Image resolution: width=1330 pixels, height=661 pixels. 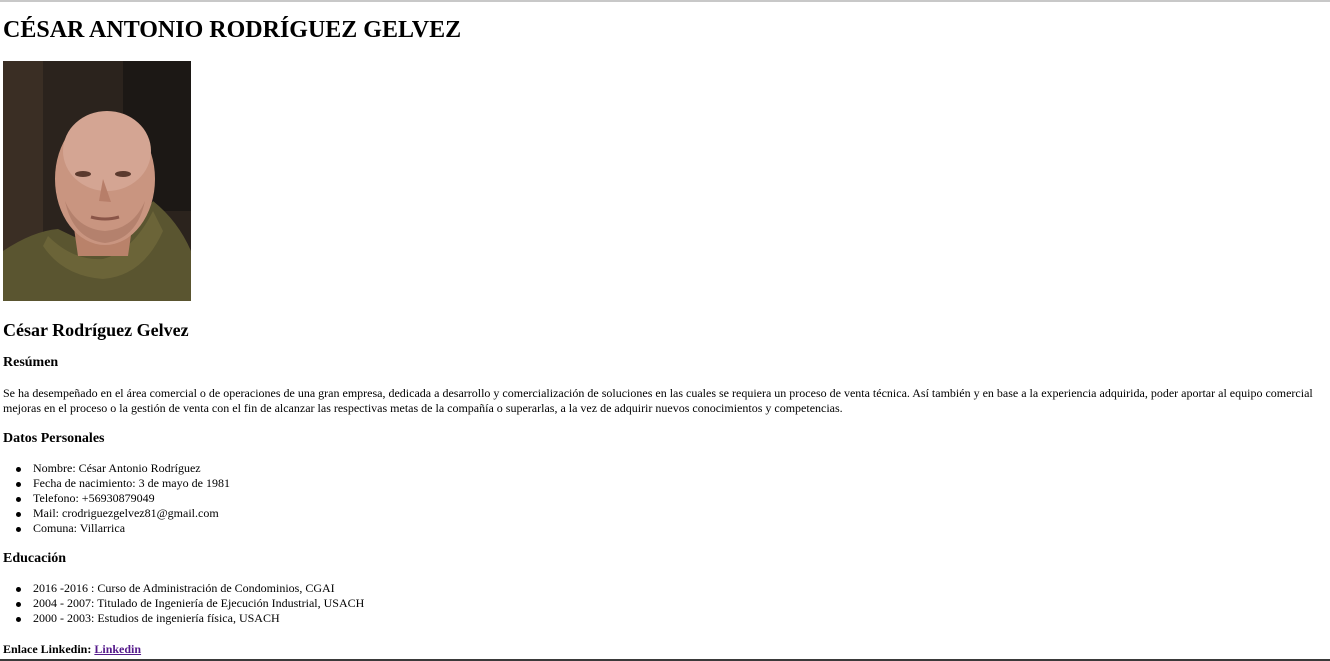 What do you see at coordinates (47, 649) in the screenshot?
I see `linkedin-label: Enlace Linkedin:` at bounding box center [47, 649].